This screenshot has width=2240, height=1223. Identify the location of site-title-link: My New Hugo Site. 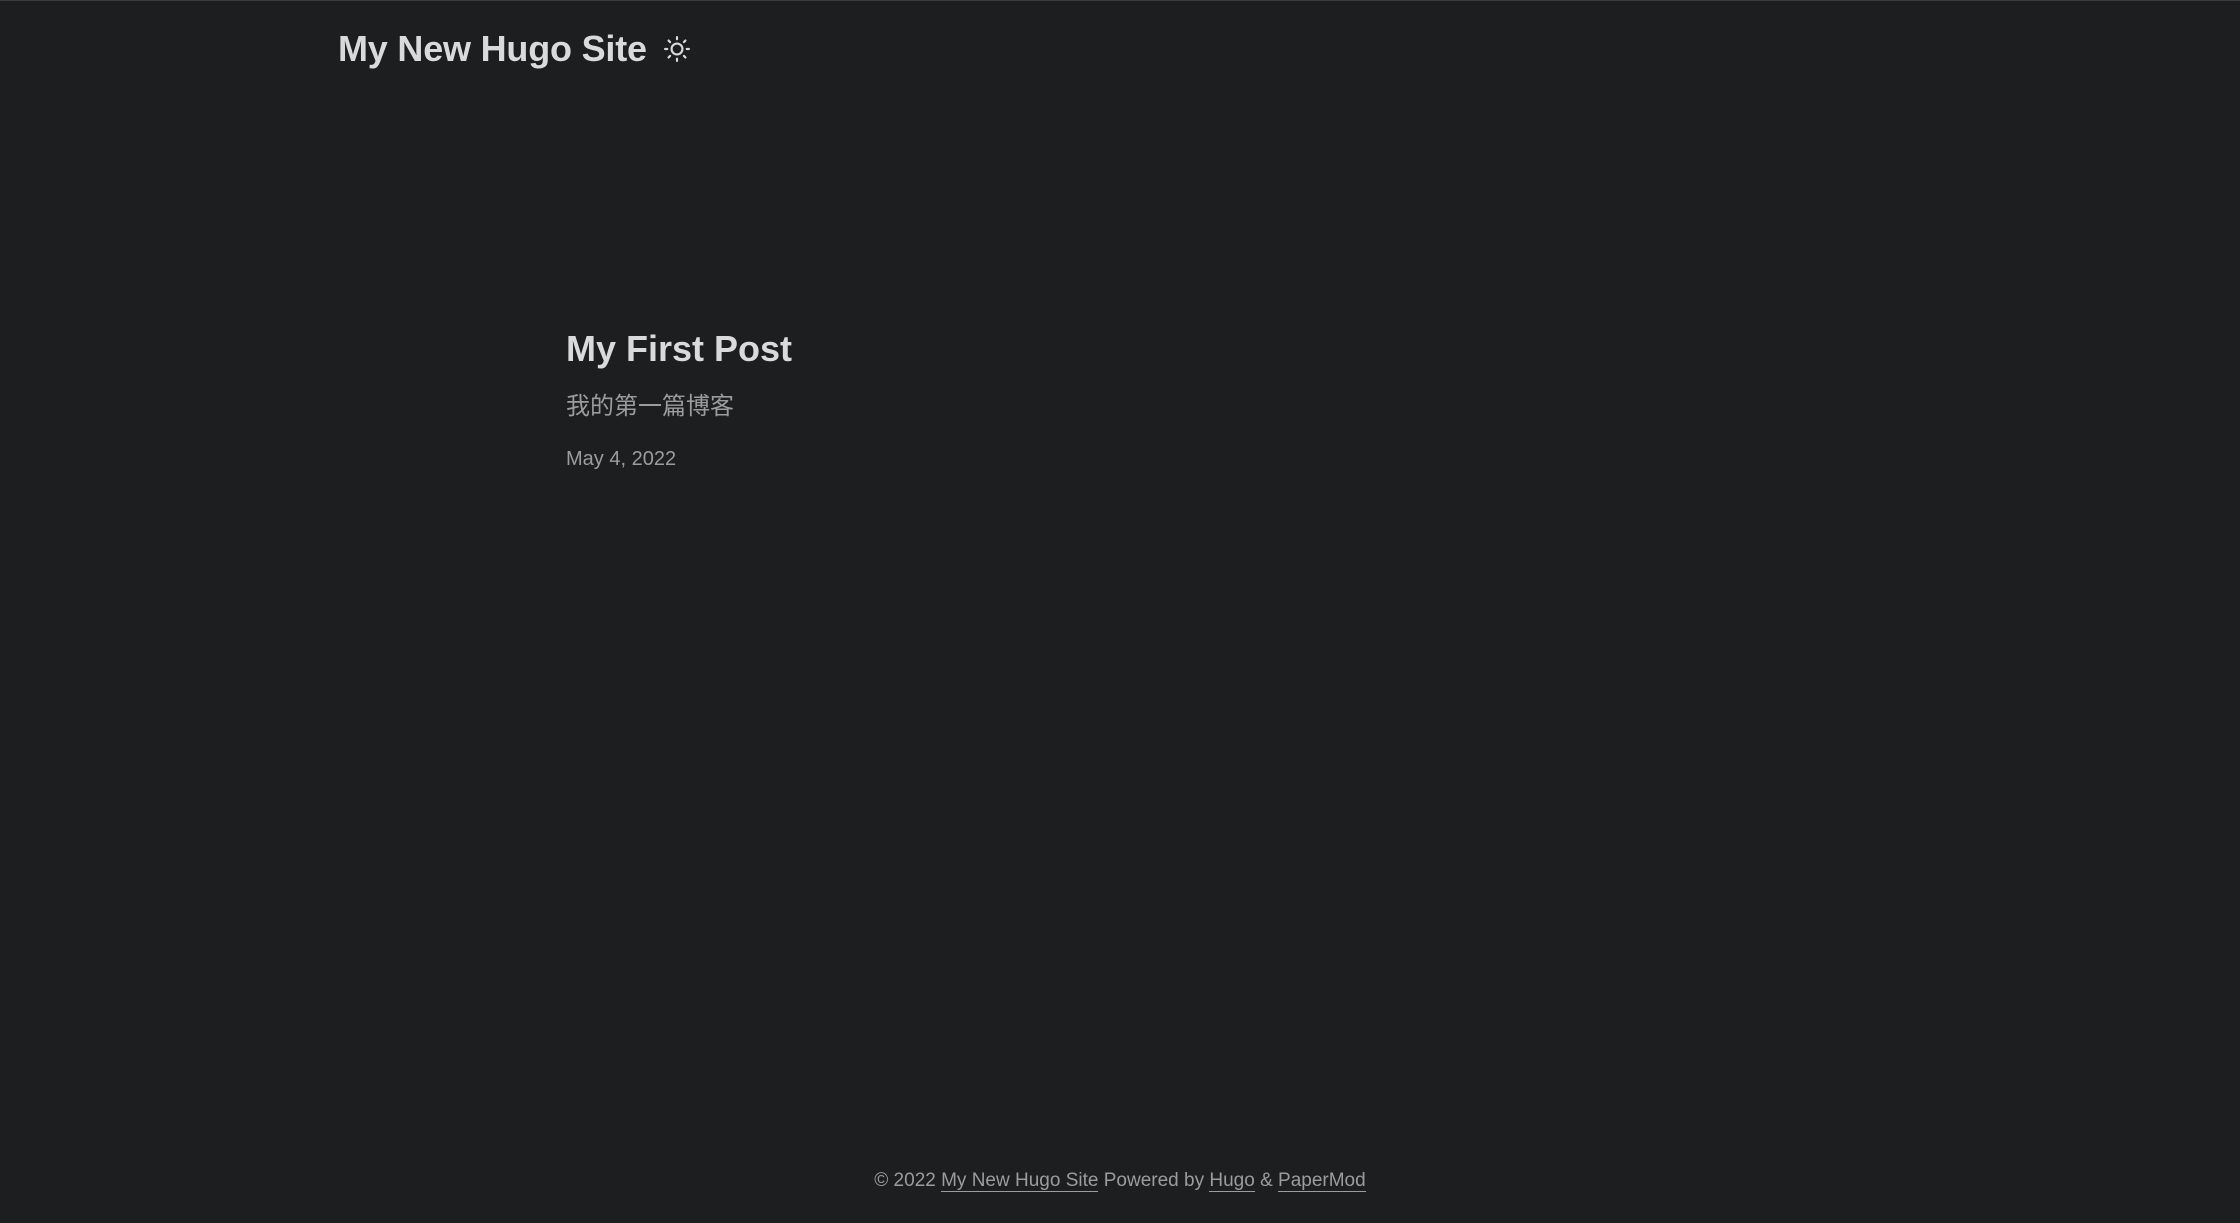
(492, 49).